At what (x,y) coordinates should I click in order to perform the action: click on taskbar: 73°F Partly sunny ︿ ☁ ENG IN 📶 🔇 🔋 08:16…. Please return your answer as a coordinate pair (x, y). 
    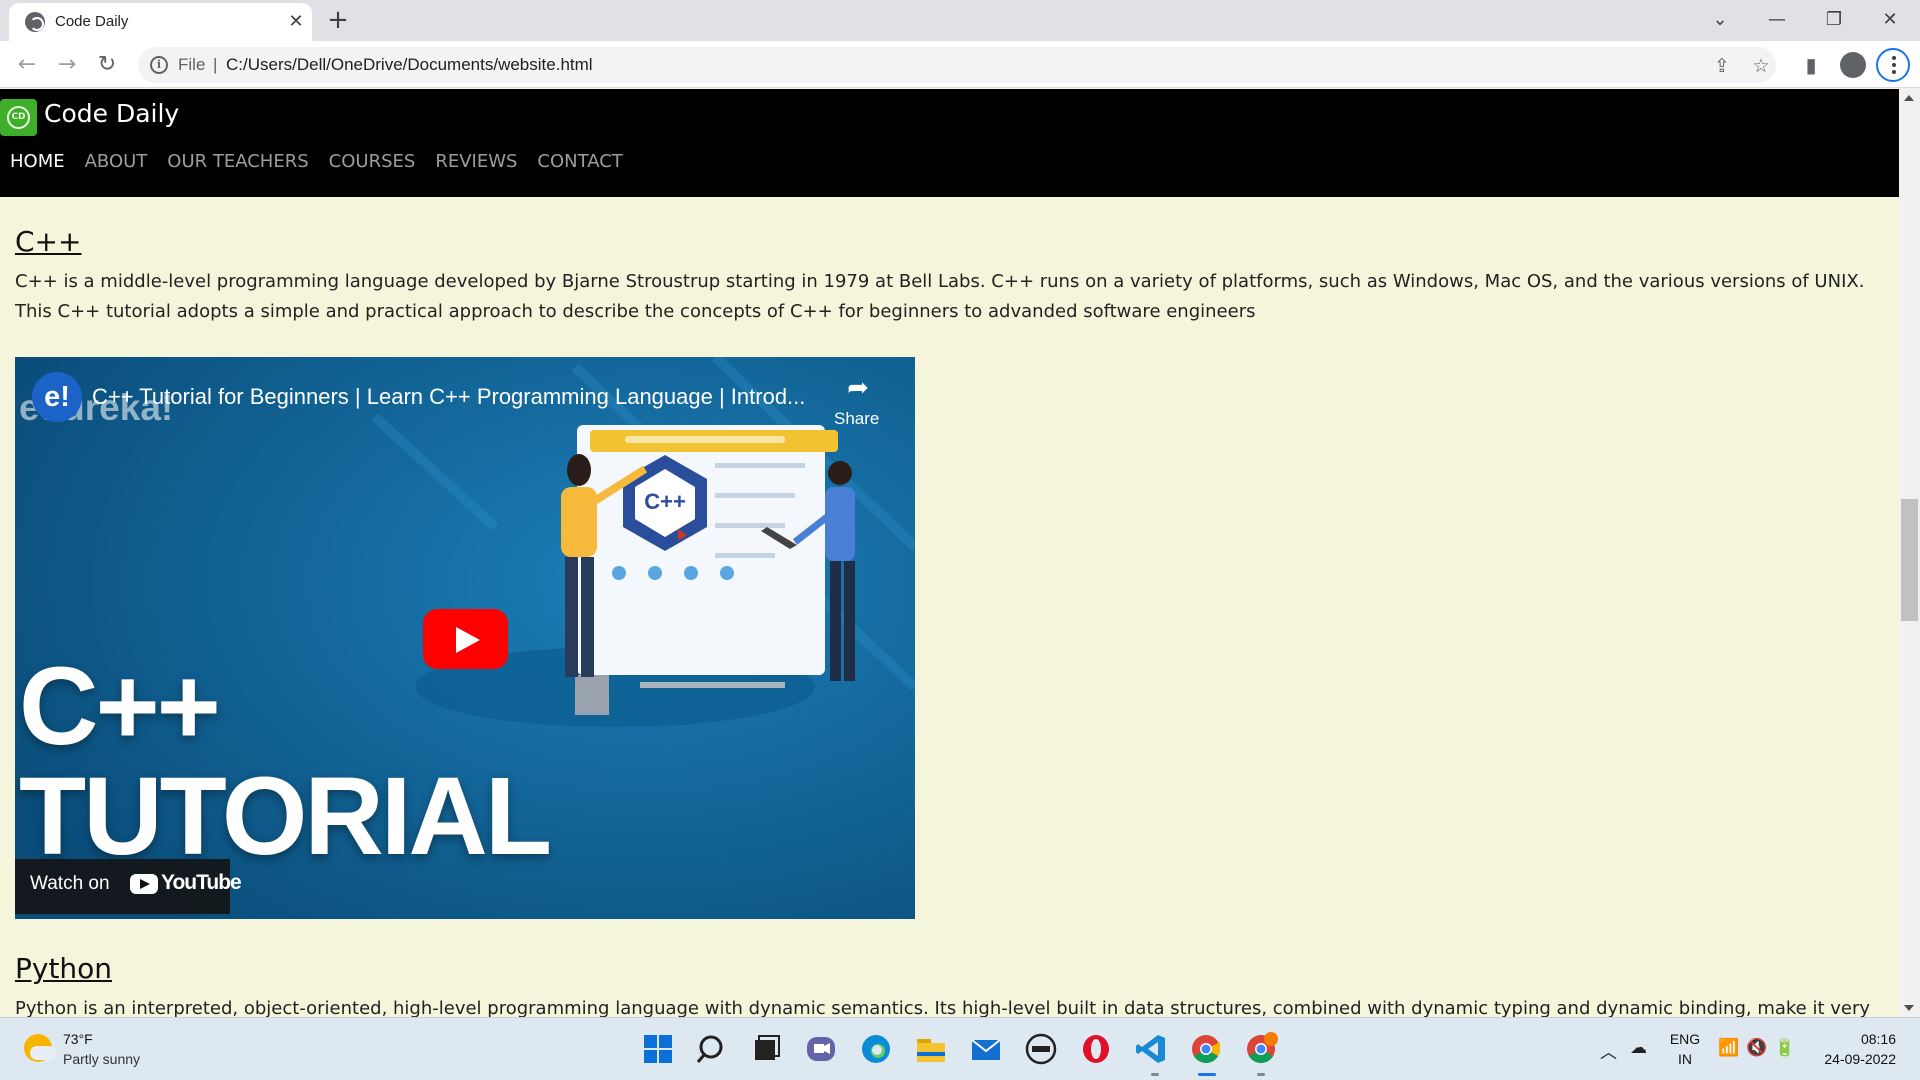
    Looking at the image, I should click on (960, 1048).